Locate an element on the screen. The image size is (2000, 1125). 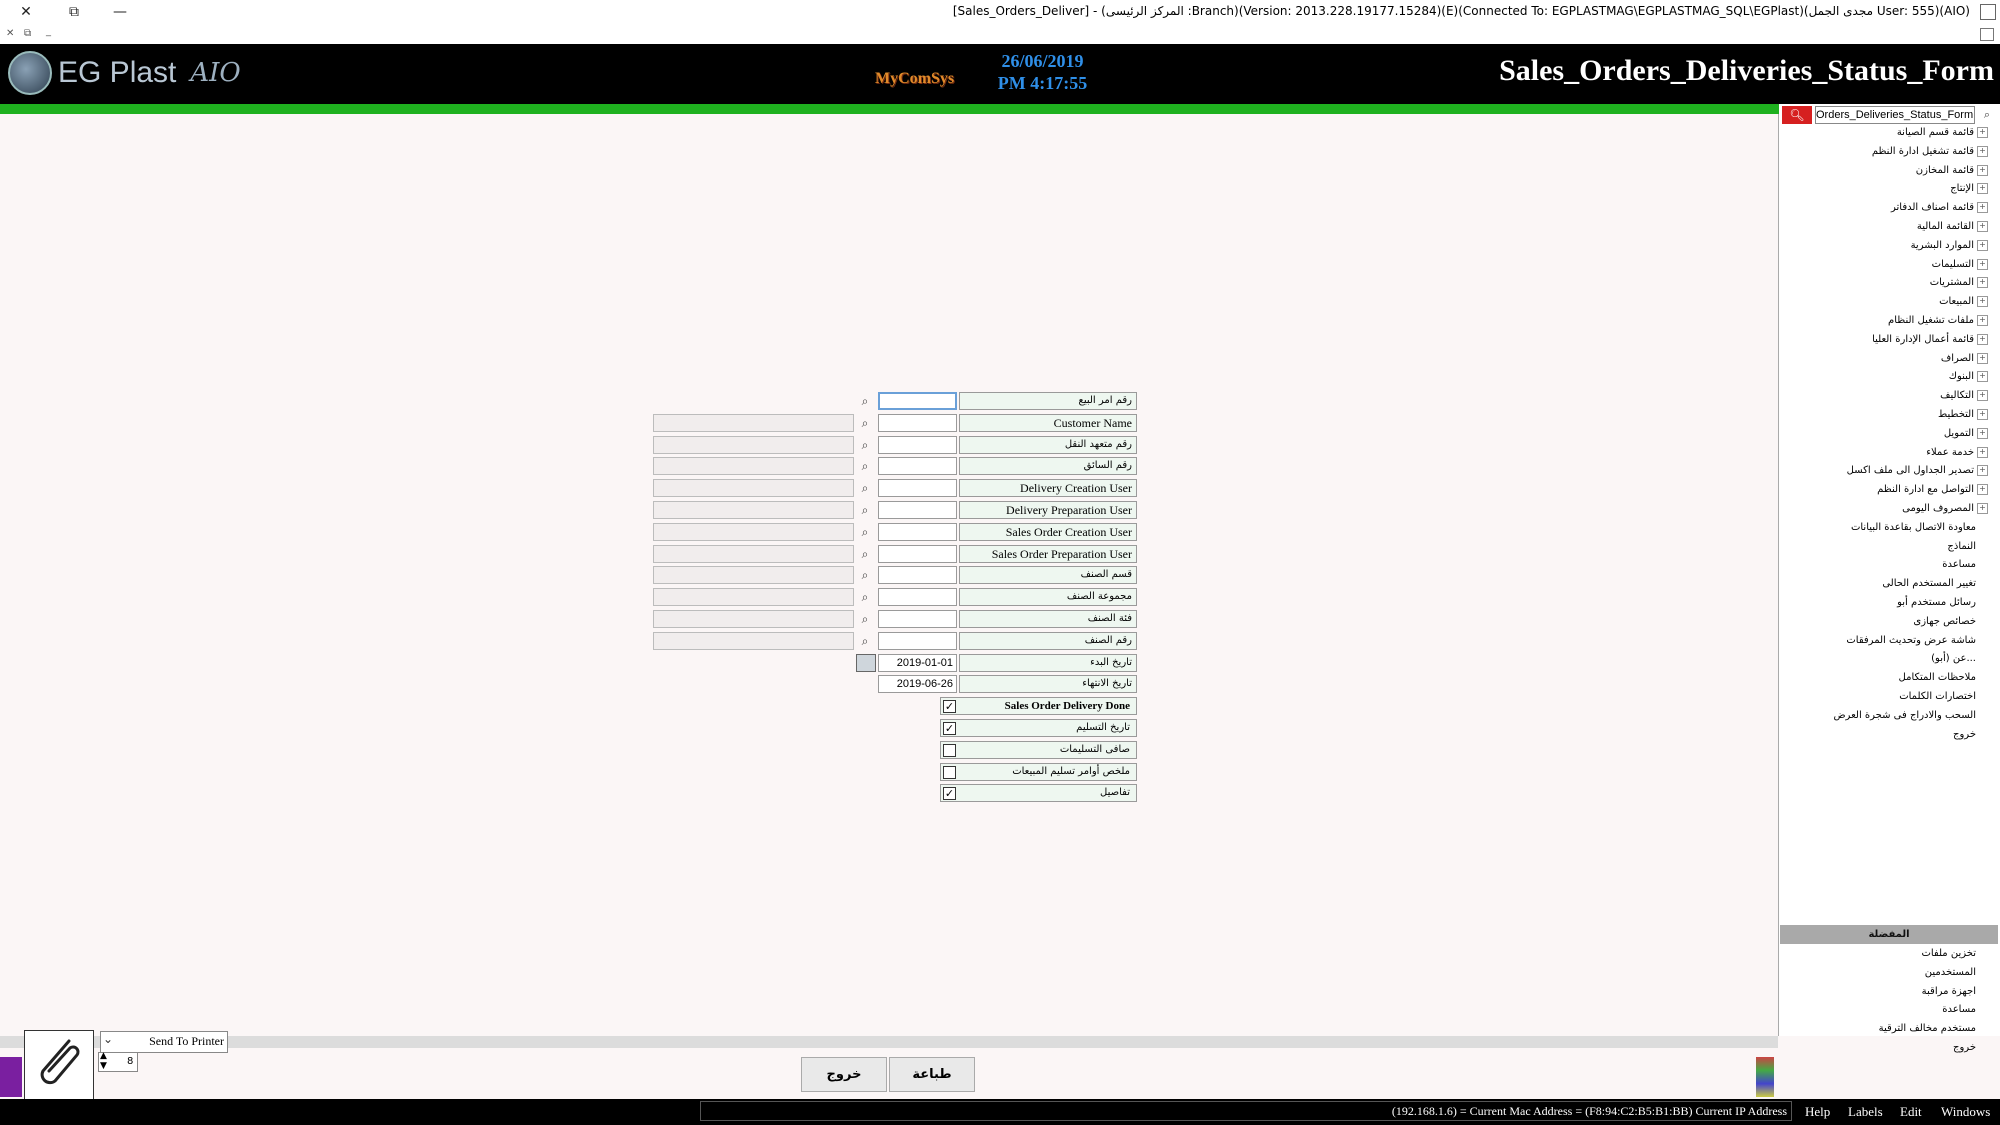
menu-help: Help is located at coordinates (1817, 1112).